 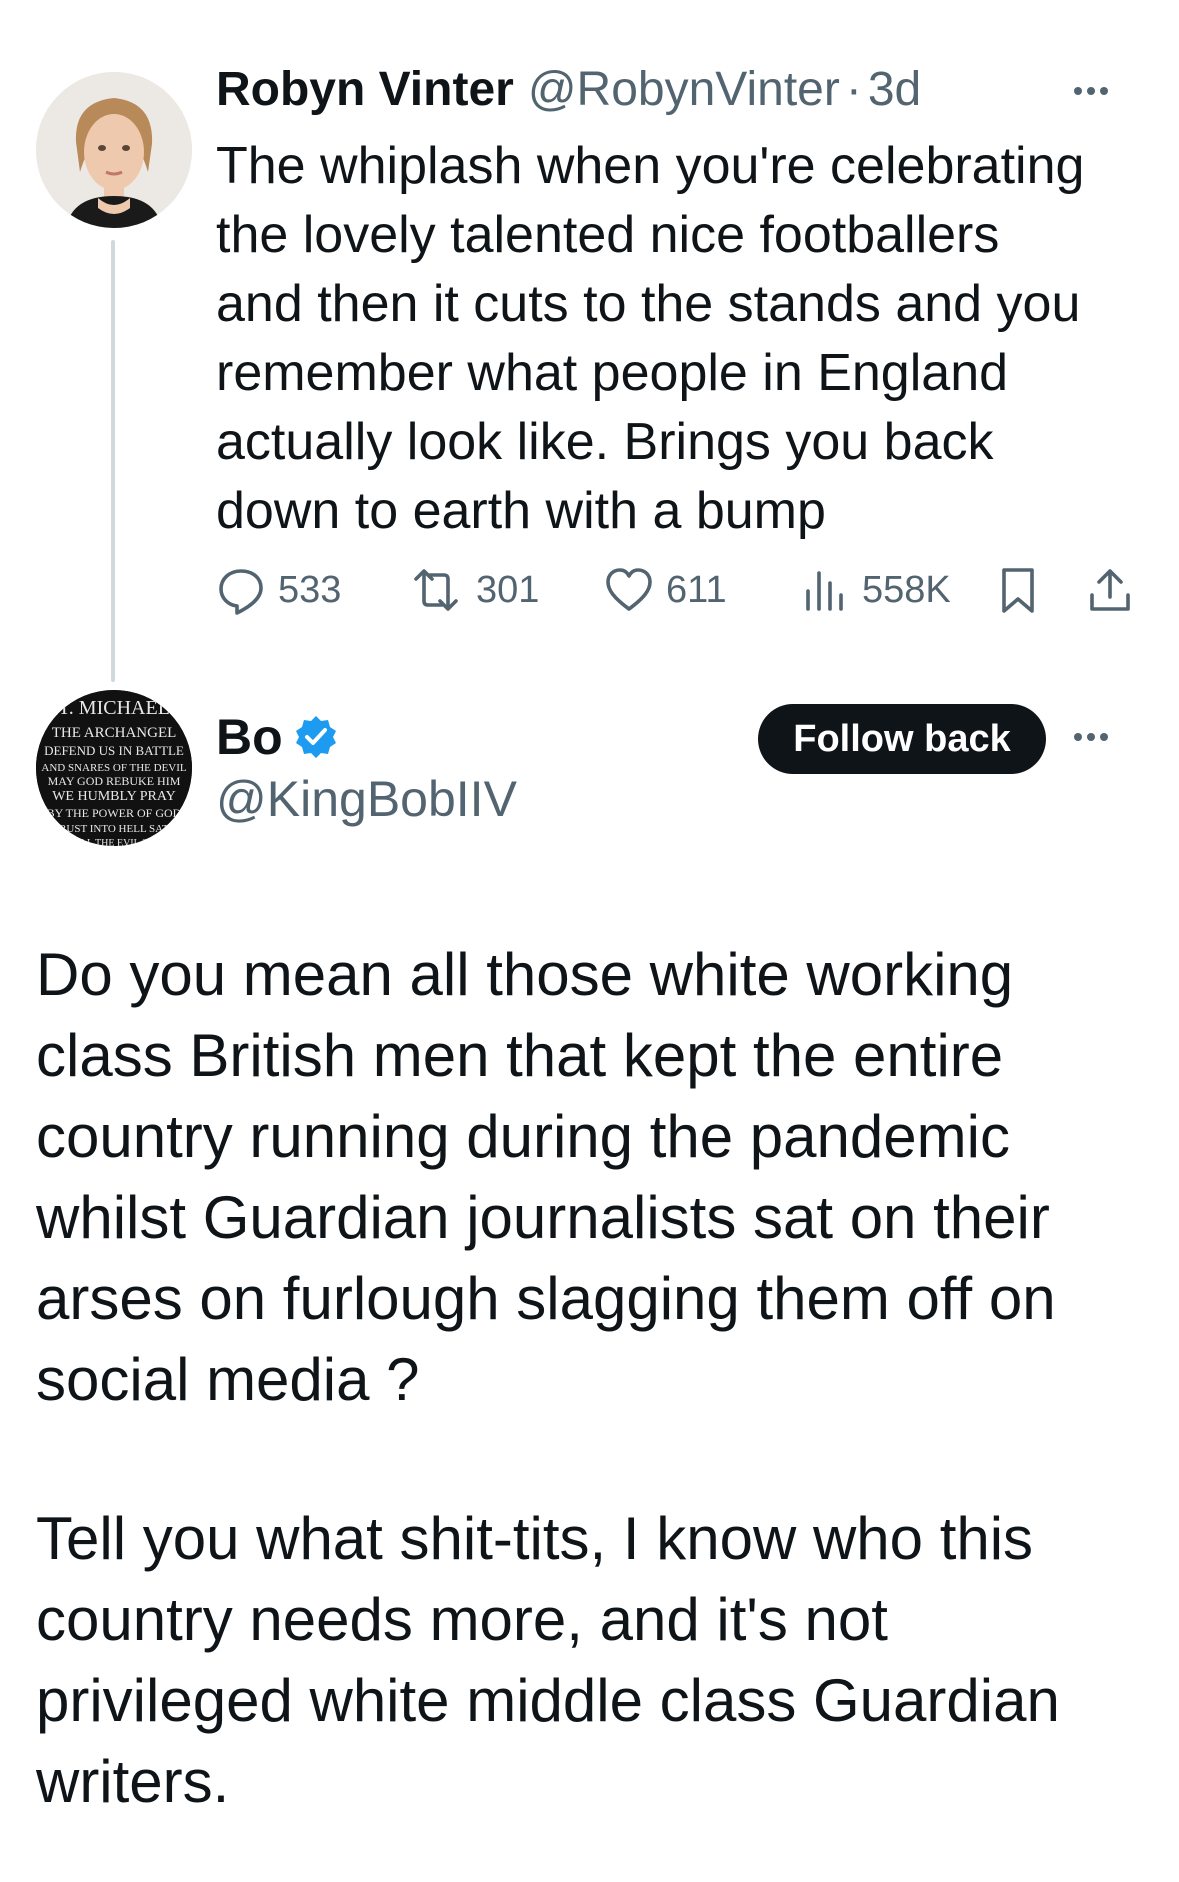 What do you see at coordinates (114, 813) in the screenshot?
I see `avatar-prayer-line: BY THE POWER OF GOD` at bounding box center [114, 813].